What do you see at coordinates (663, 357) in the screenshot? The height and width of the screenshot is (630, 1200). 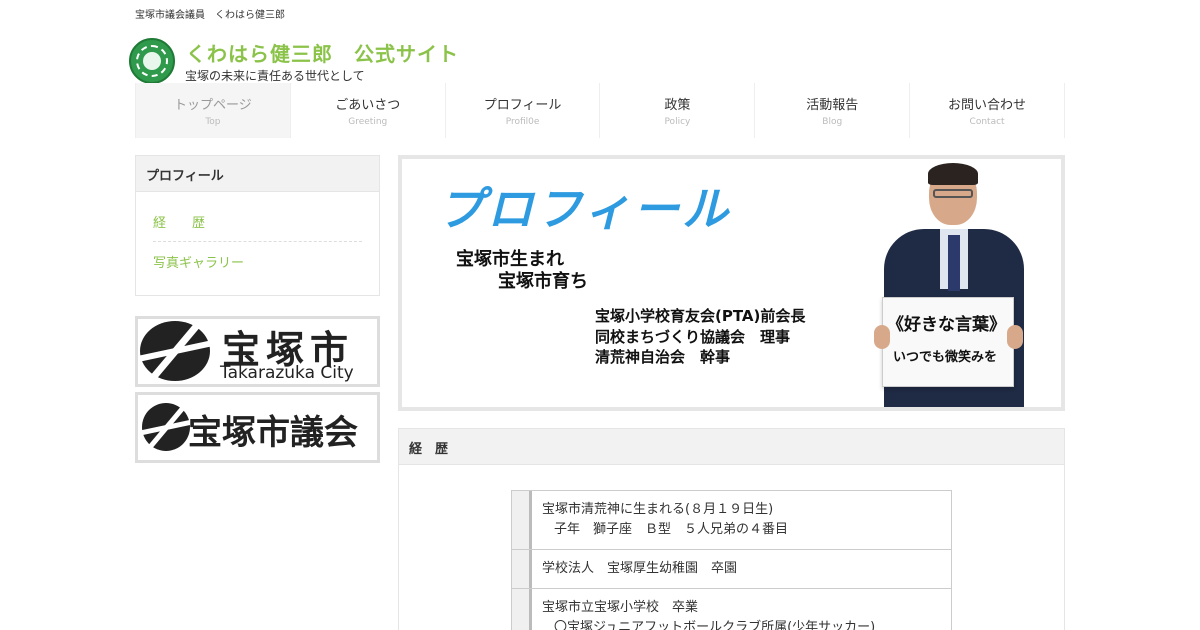 I see `hero-role-3: 清荒神自治会 幹事` at bounding box center [663, 357].